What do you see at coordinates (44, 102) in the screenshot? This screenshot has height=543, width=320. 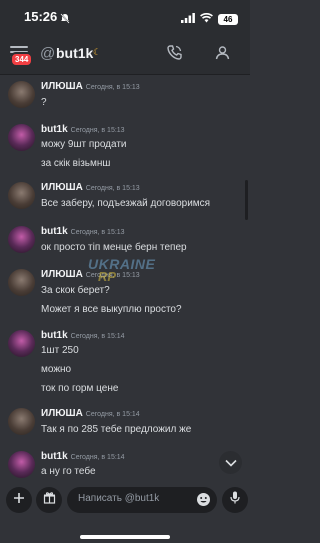 I see `message-text: ?` at bounding box center [44, 102].